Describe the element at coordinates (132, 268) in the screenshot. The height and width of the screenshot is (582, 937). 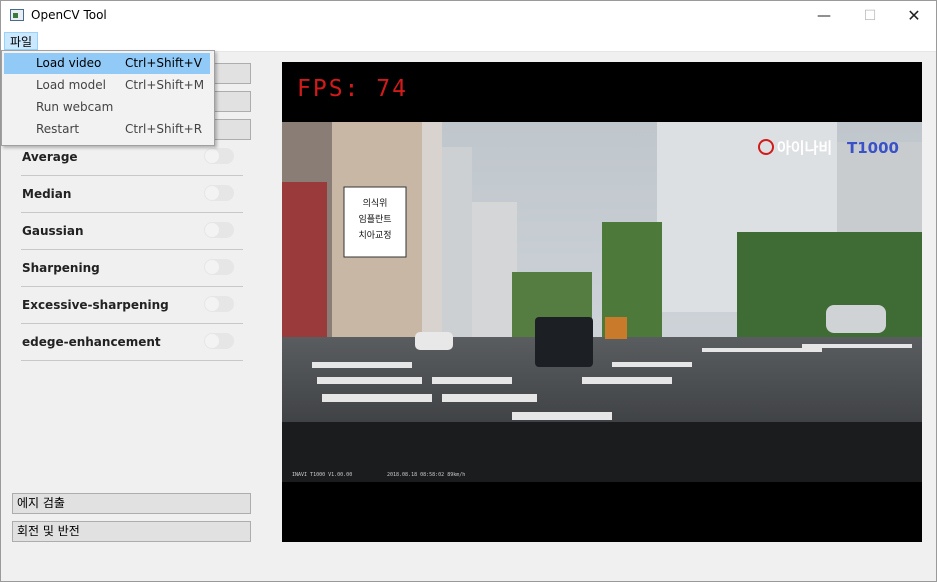
I see `filter-row-sharpening: Sharpening` at that location.